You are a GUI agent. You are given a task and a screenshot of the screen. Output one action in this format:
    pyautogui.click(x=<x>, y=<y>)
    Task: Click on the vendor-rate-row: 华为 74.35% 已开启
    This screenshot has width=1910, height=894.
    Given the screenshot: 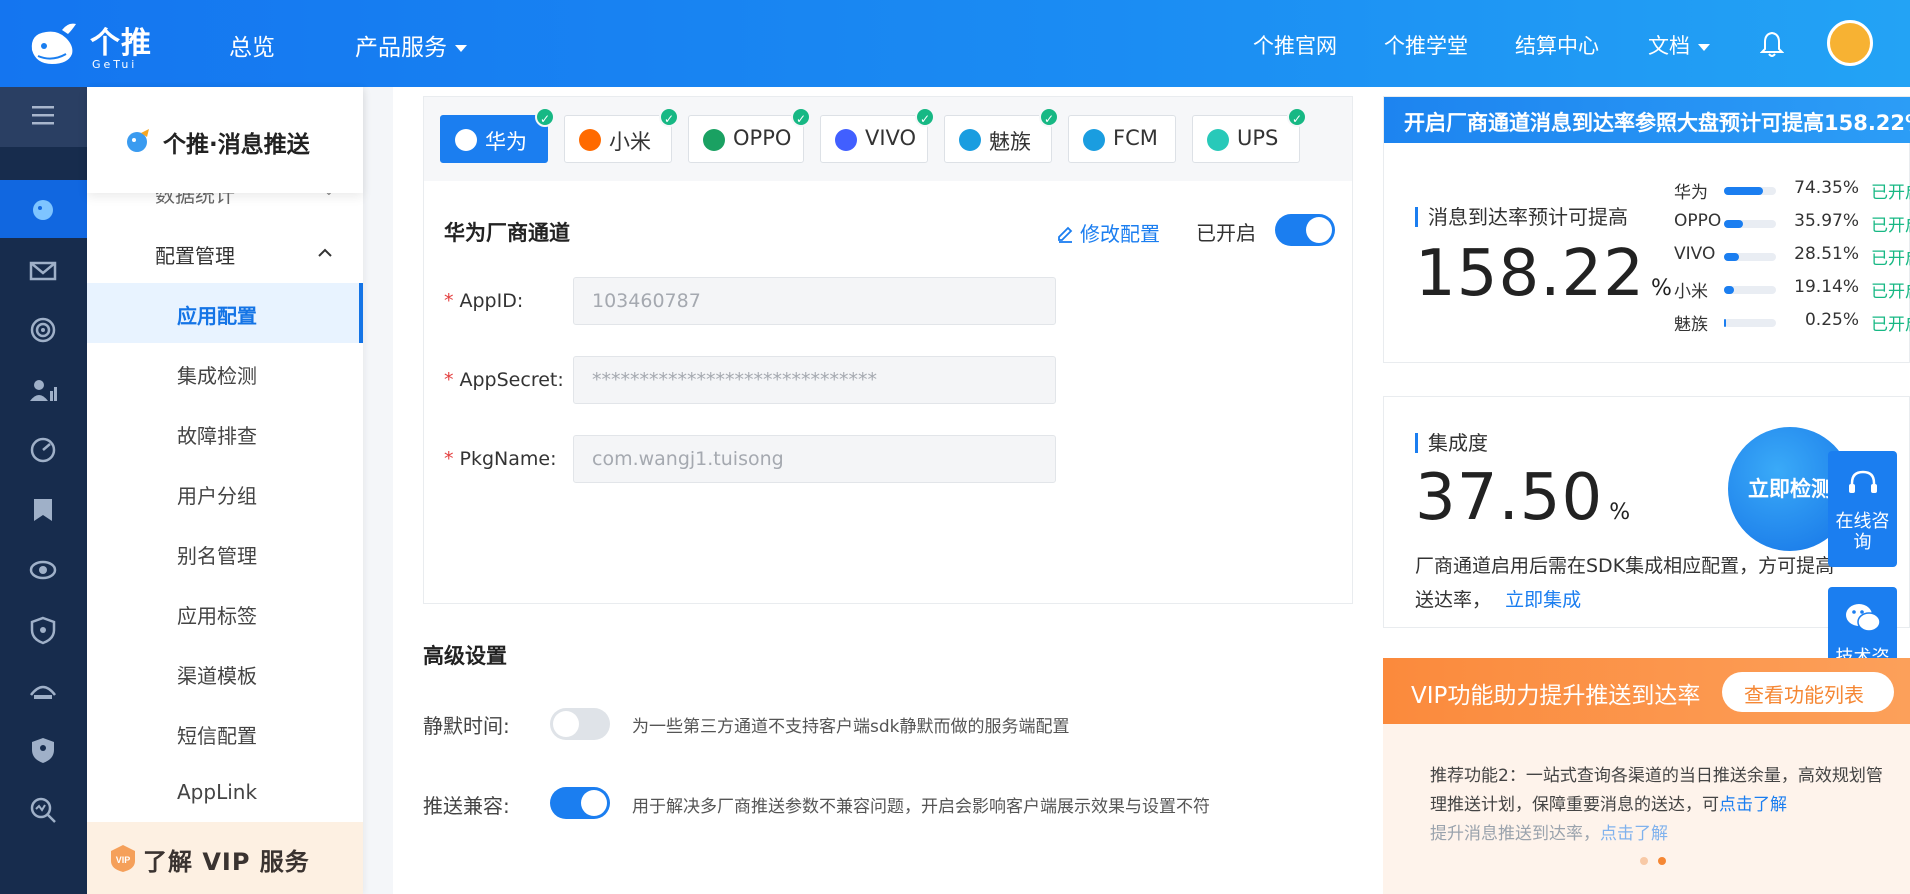 What is the action you would take?
    pyautogui.click(x=1792, y=191)
    